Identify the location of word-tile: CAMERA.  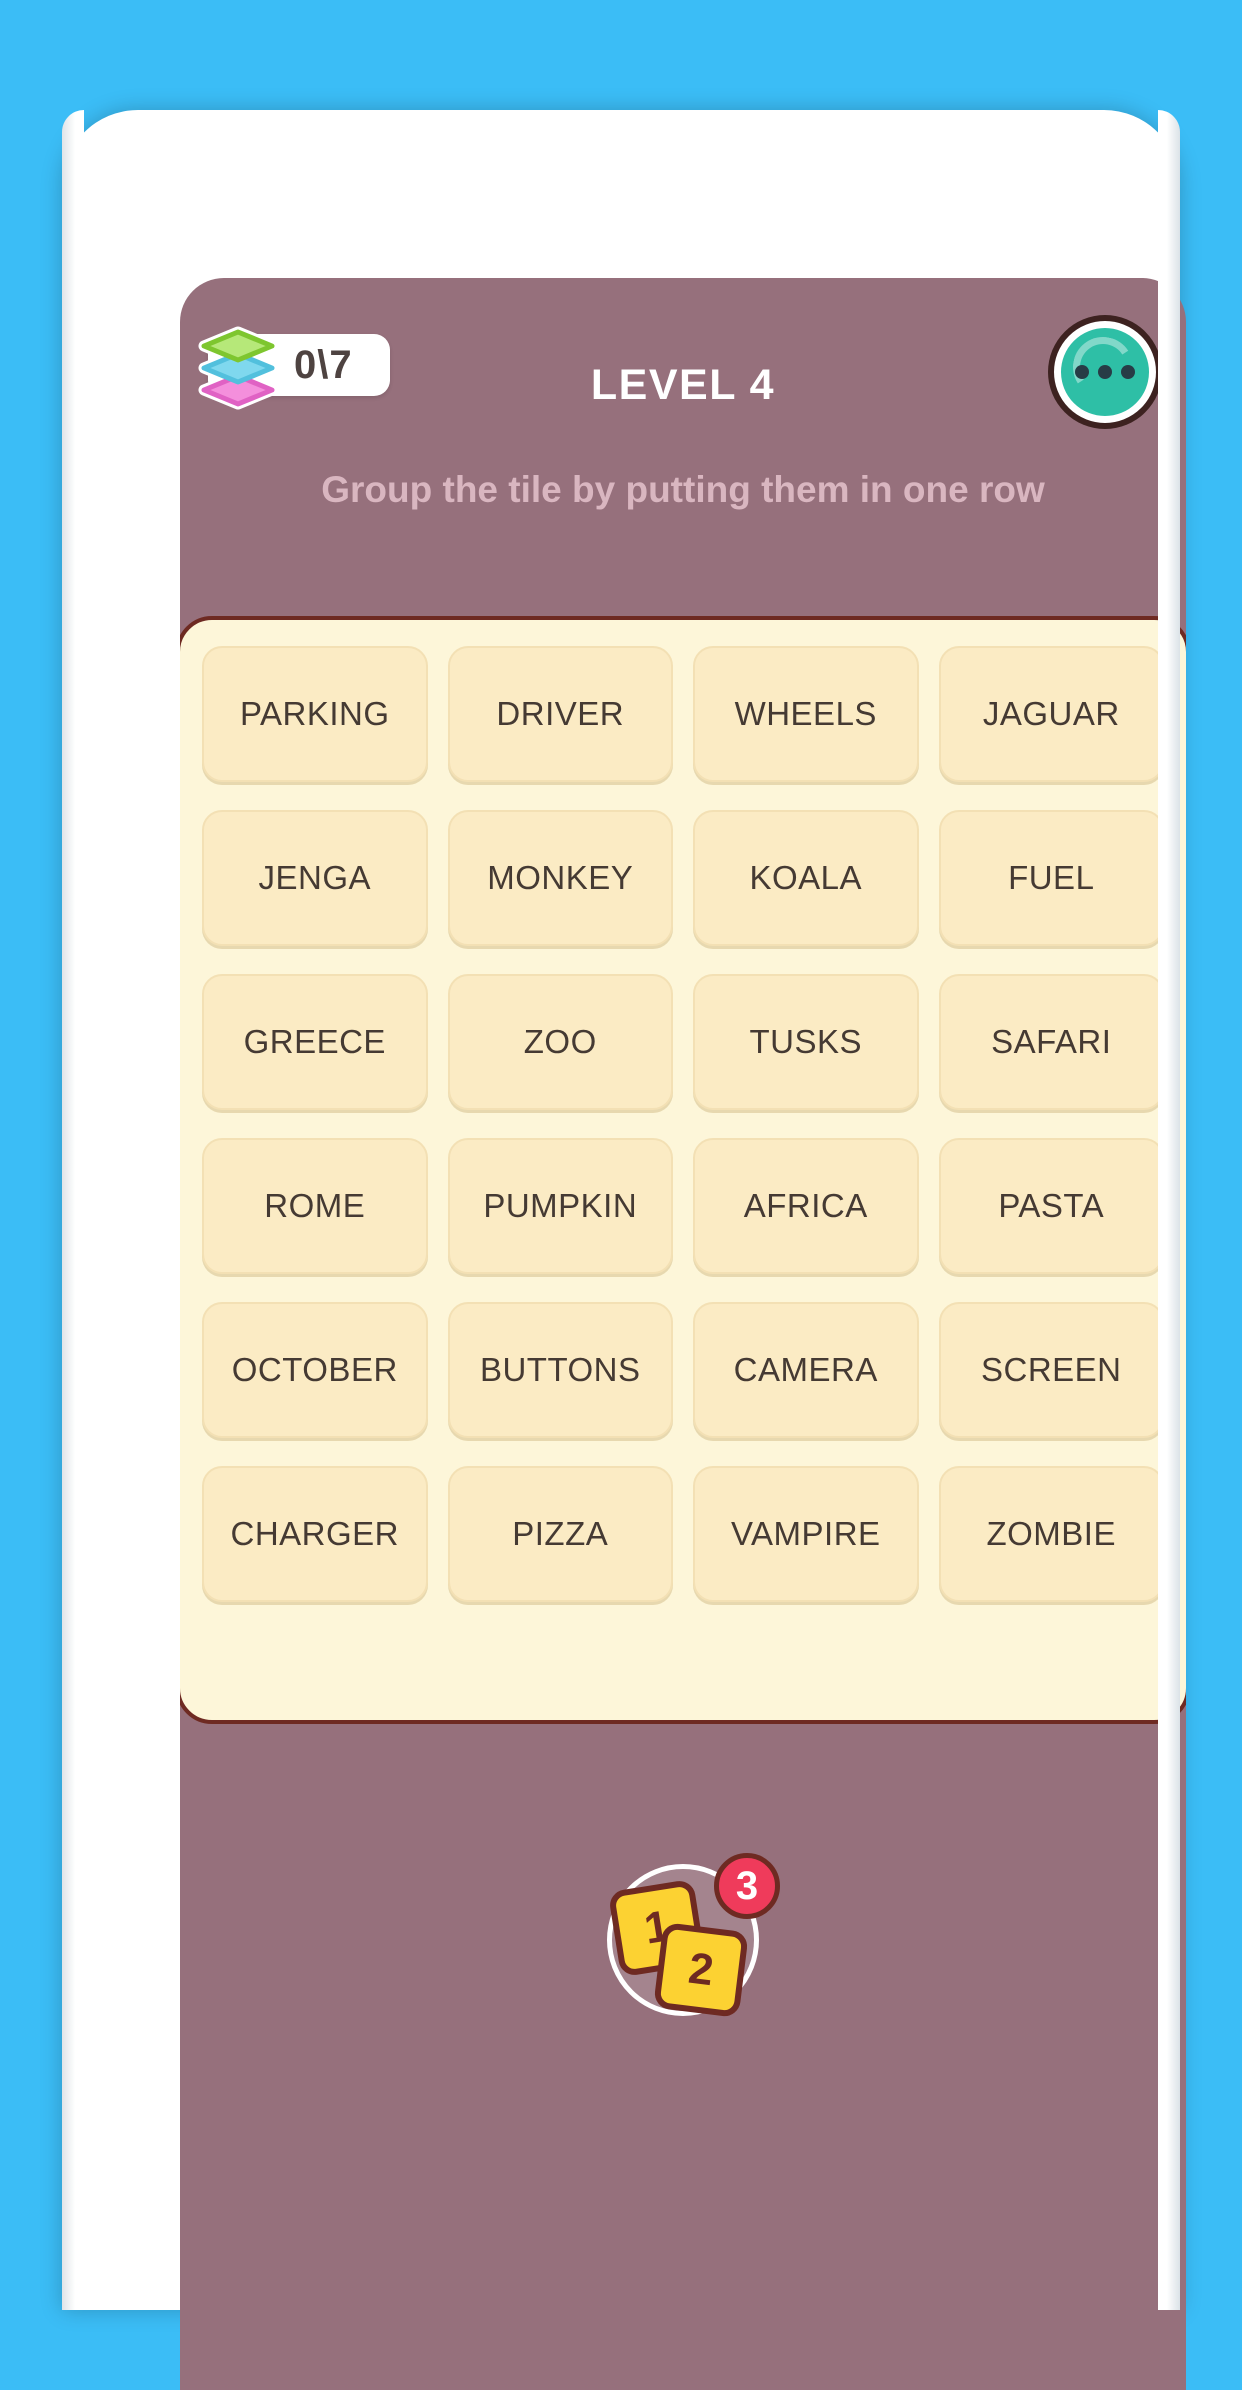
(806, 1370).